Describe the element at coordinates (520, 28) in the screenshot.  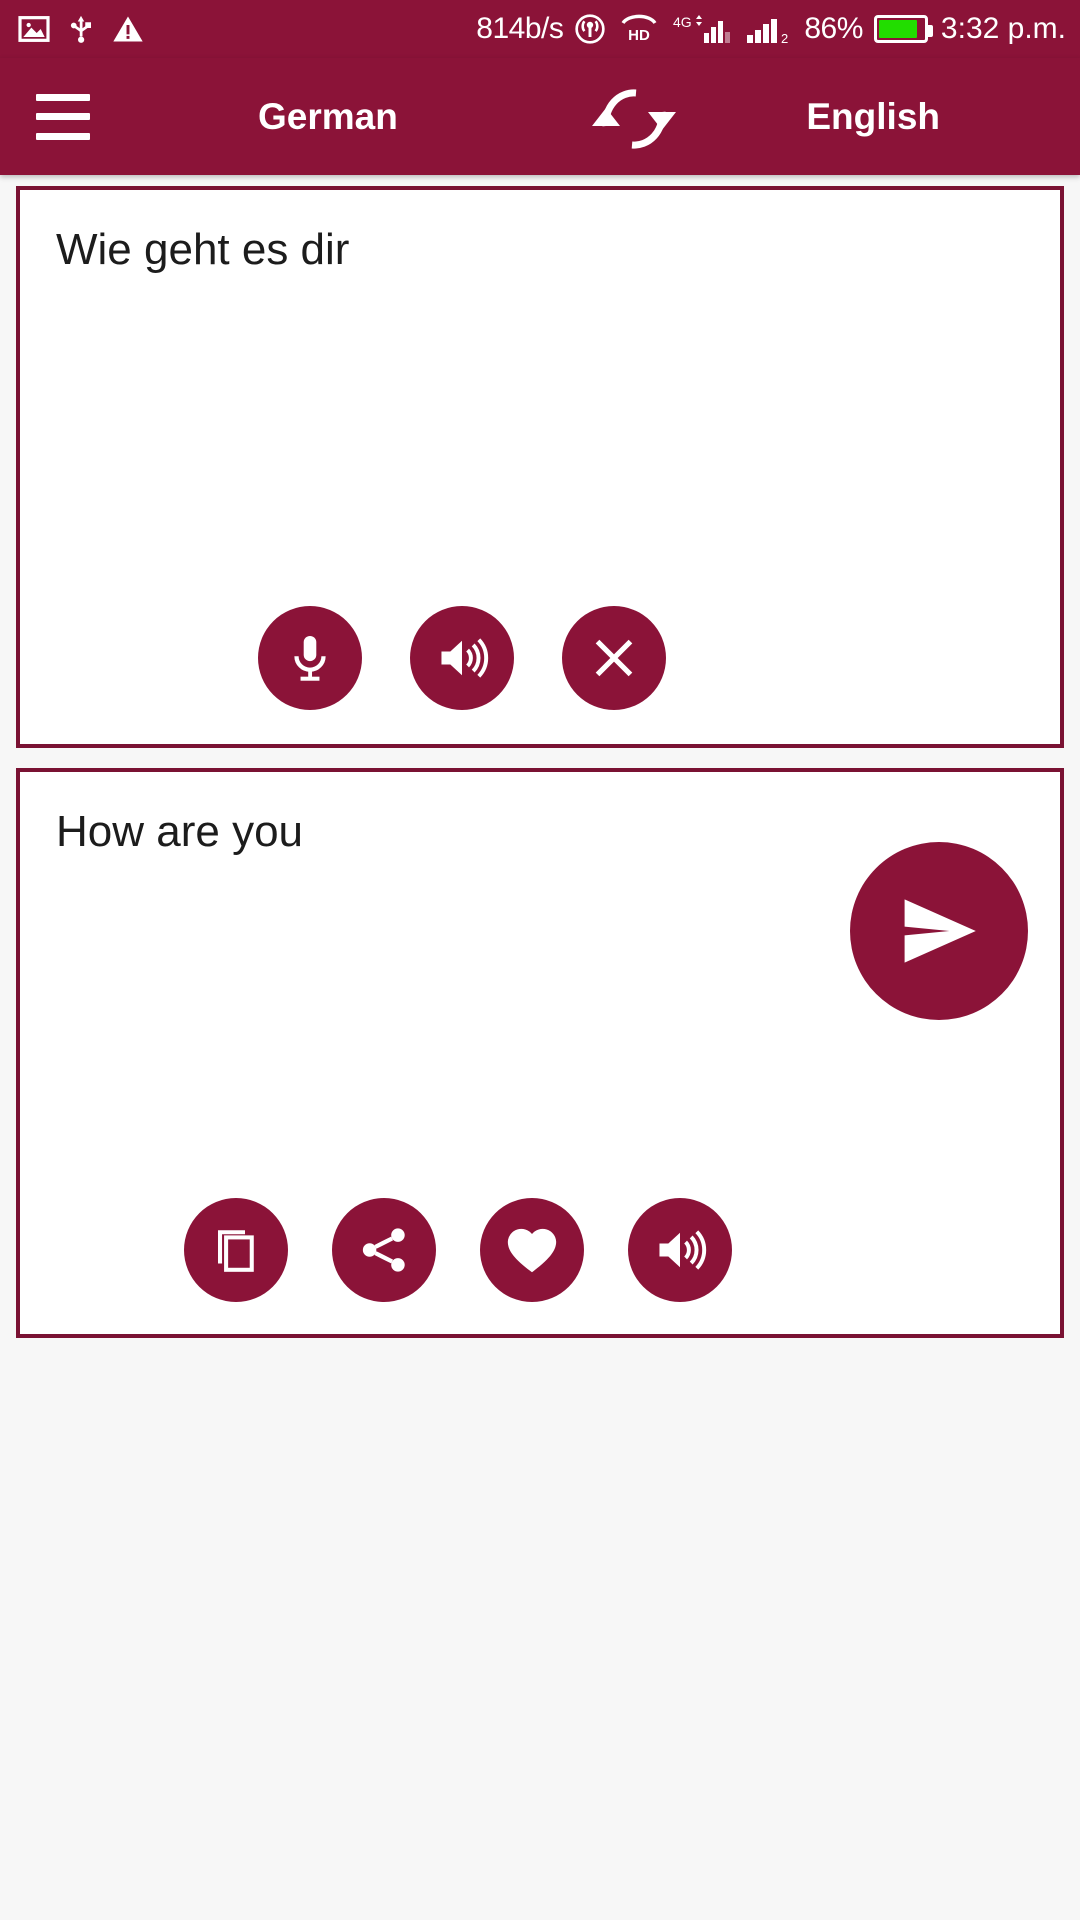
I see `network-speed-label: 814b/s` at that location.